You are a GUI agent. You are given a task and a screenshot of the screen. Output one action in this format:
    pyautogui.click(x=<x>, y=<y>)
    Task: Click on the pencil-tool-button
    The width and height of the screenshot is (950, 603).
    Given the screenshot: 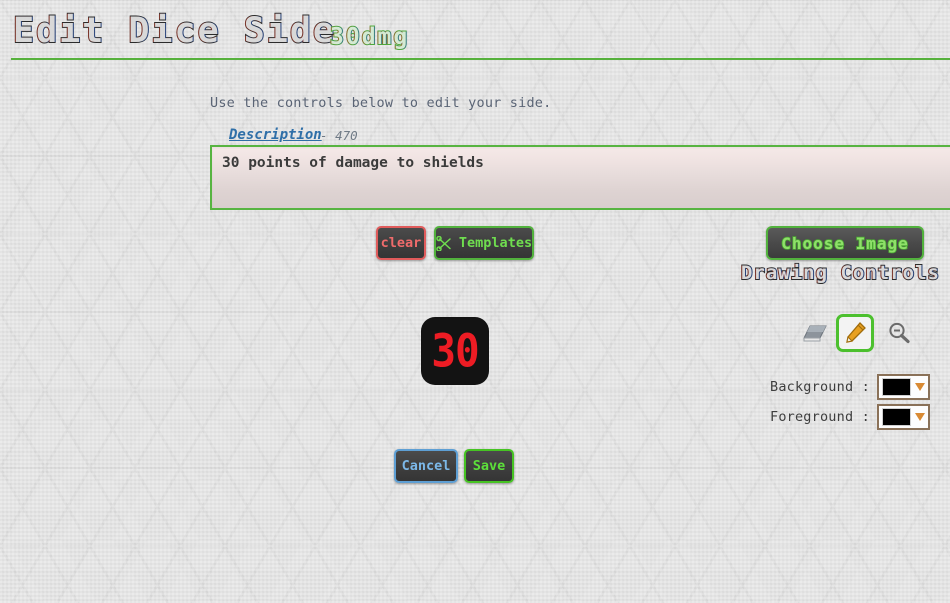 What is the action you would take?
    pyautogui.click(x=855, y=333)
    